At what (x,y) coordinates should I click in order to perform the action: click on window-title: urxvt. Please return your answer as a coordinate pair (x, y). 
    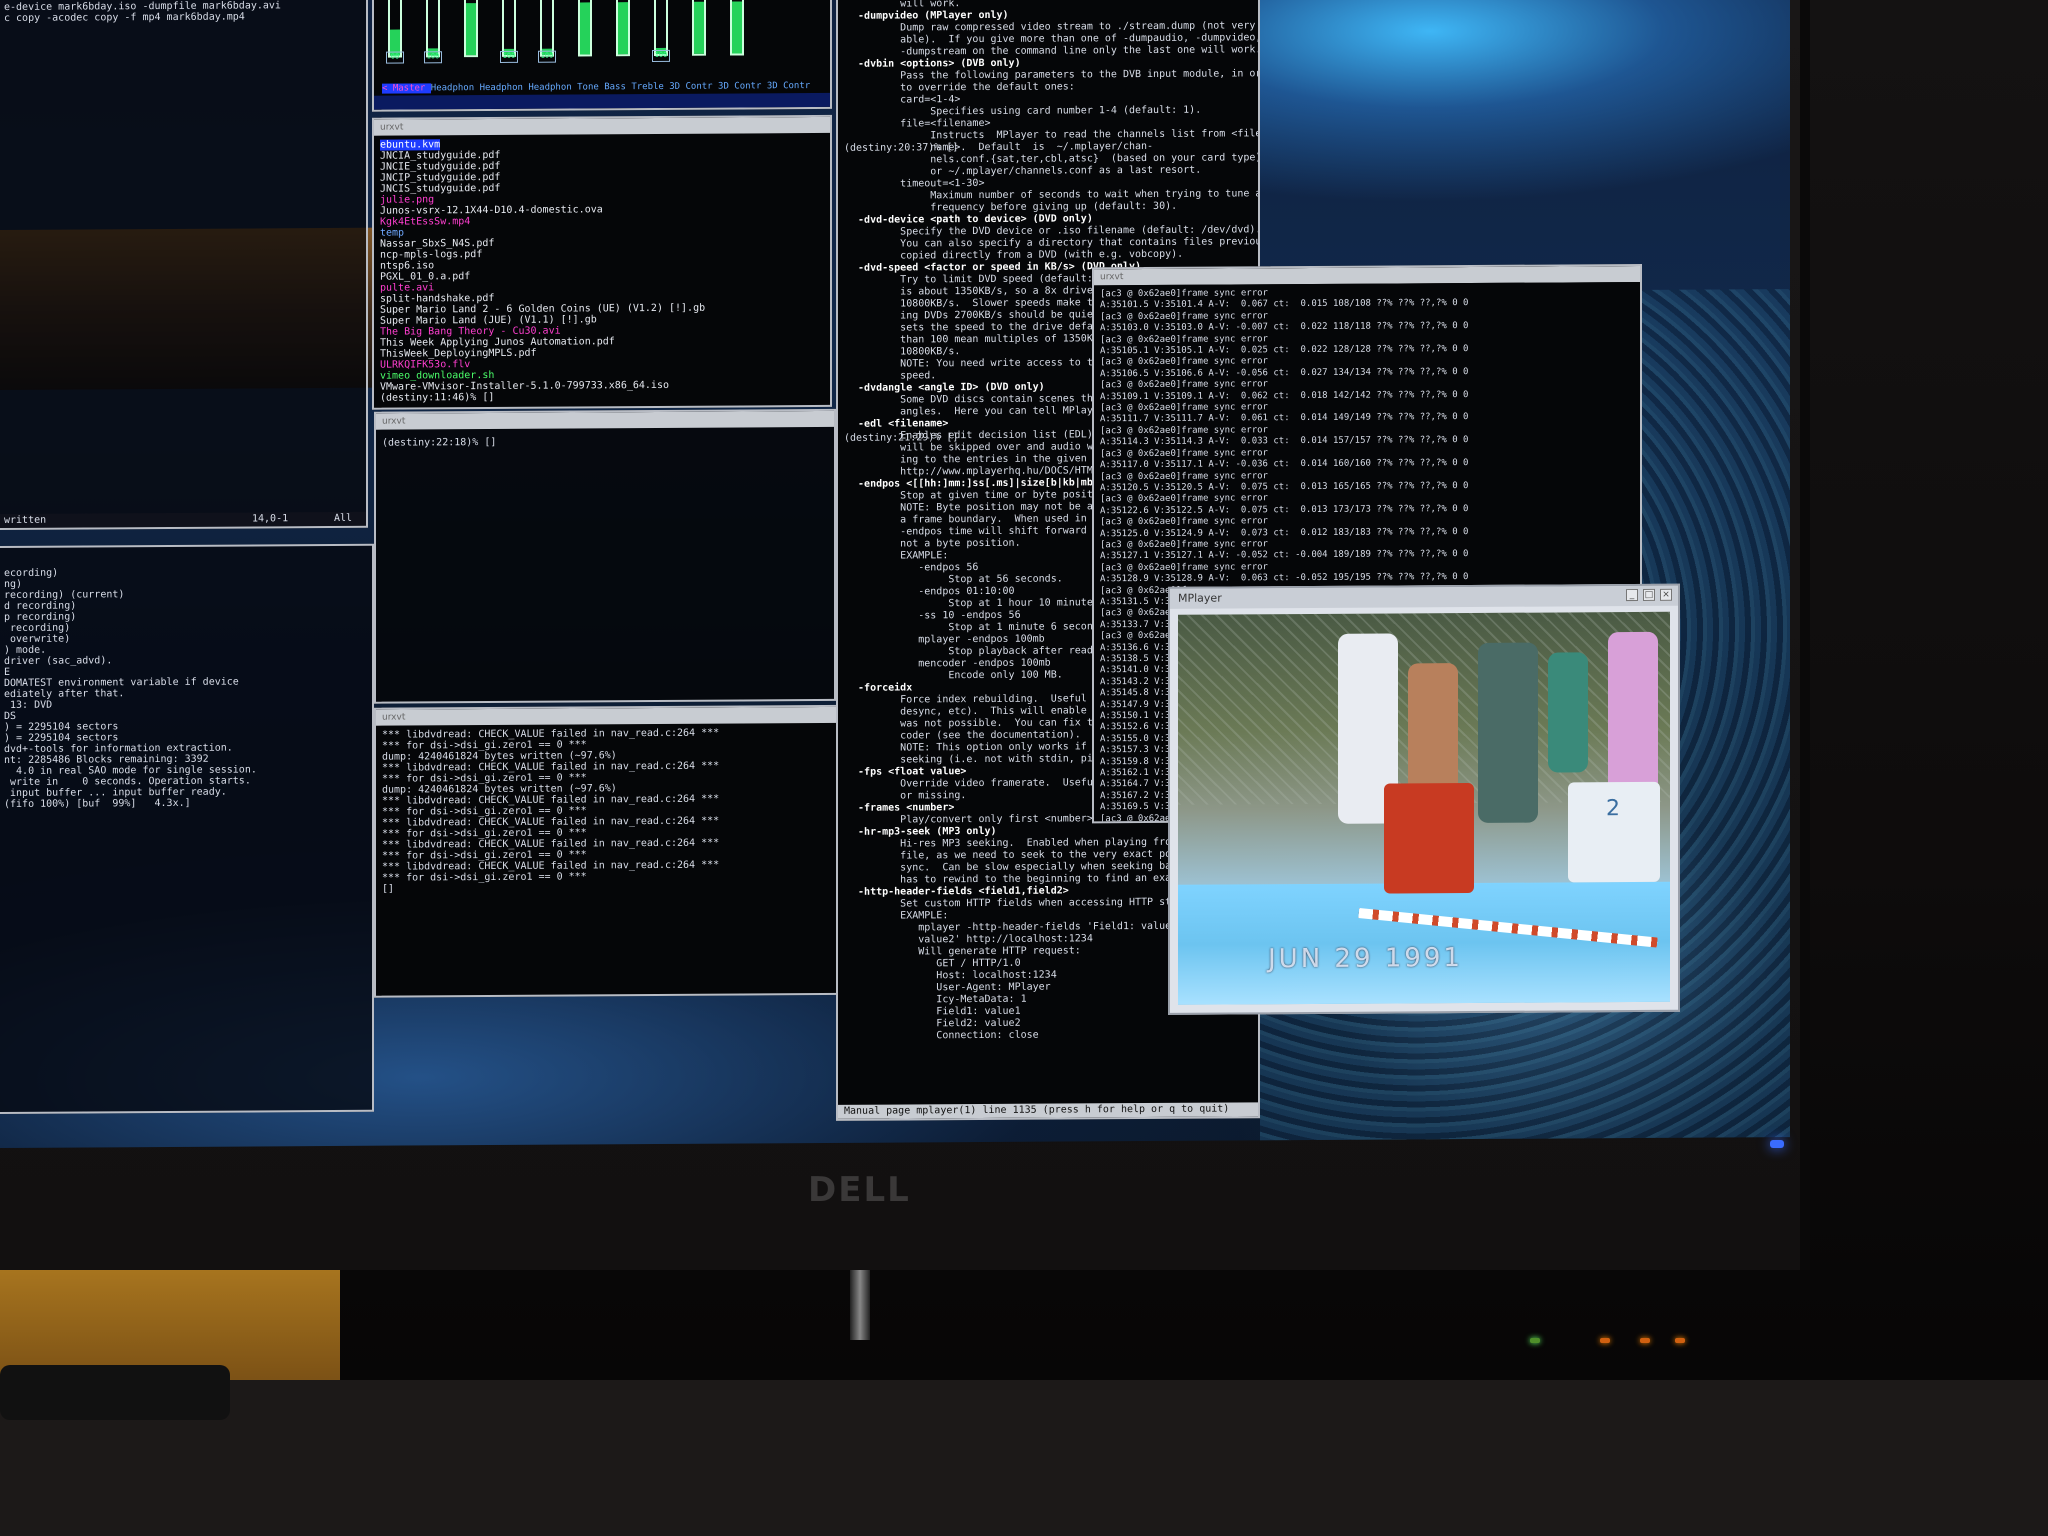
    Looking at the image, I should click on (1367, 275).